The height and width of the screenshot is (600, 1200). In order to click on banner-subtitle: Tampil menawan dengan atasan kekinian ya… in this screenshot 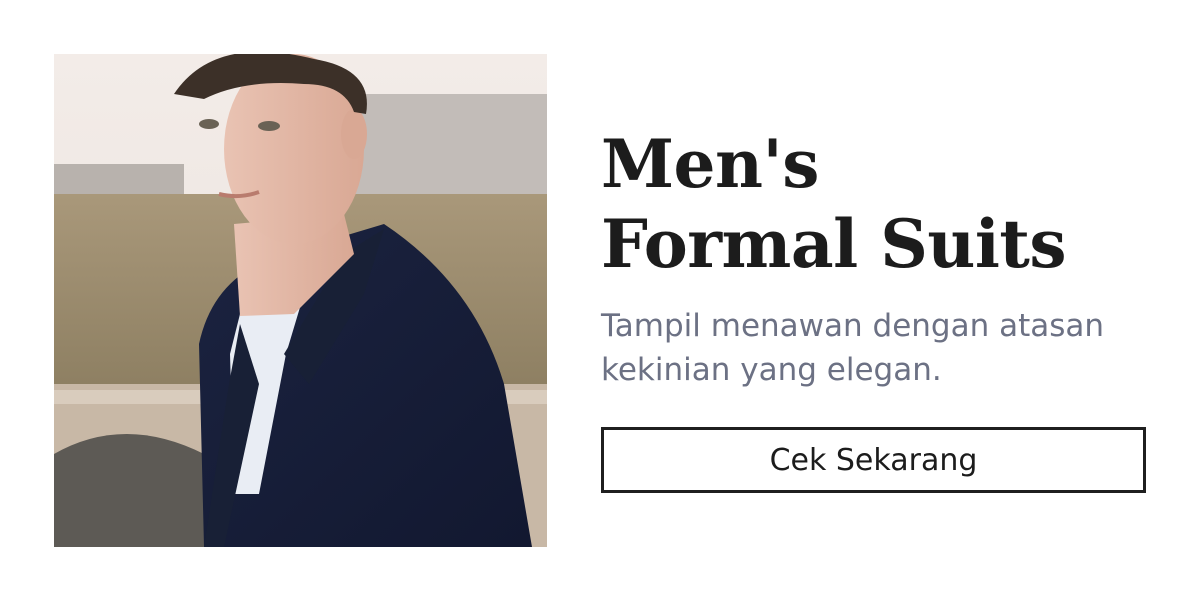, I will do `click(853, 348)`.